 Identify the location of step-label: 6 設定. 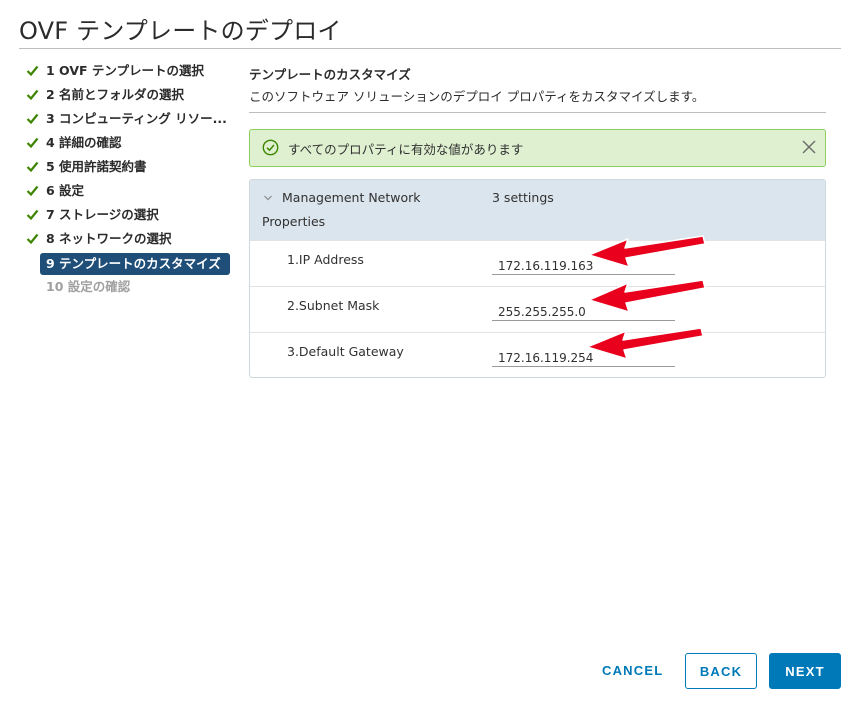
(65, 190).